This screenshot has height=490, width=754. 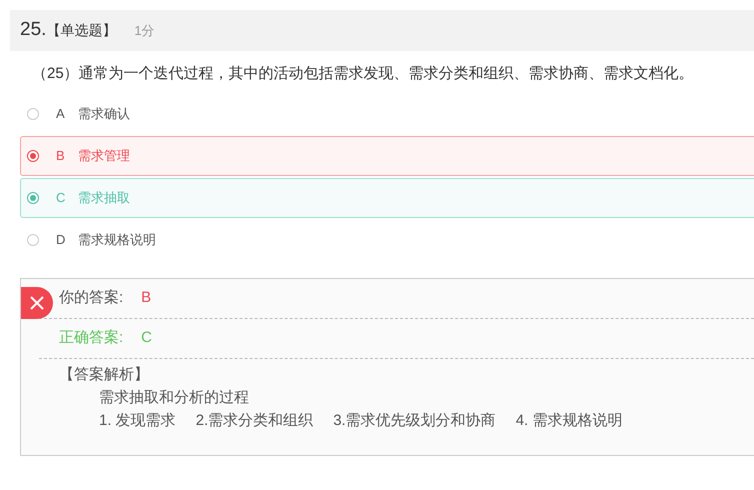 What do you see at coordinates (569, 420) in the screenshot?
I see `analysis-step: 4. 需求规格说明` at bounding box center [569, 420].